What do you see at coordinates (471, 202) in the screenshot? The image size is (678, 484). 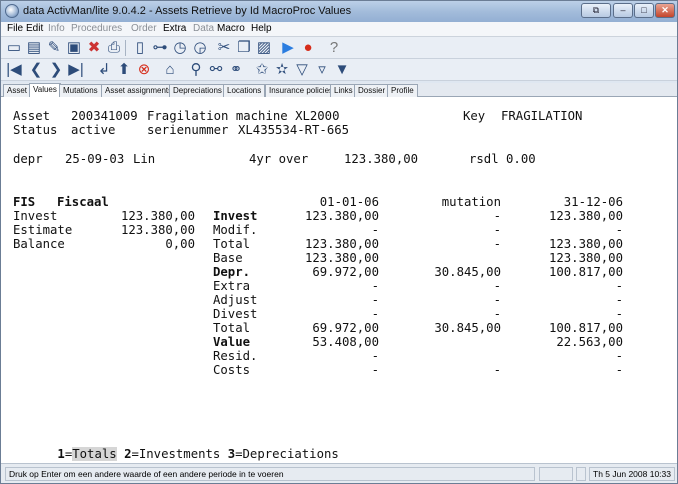 I see `column-header-mutation: mutation` at bounding box center [471, 202].